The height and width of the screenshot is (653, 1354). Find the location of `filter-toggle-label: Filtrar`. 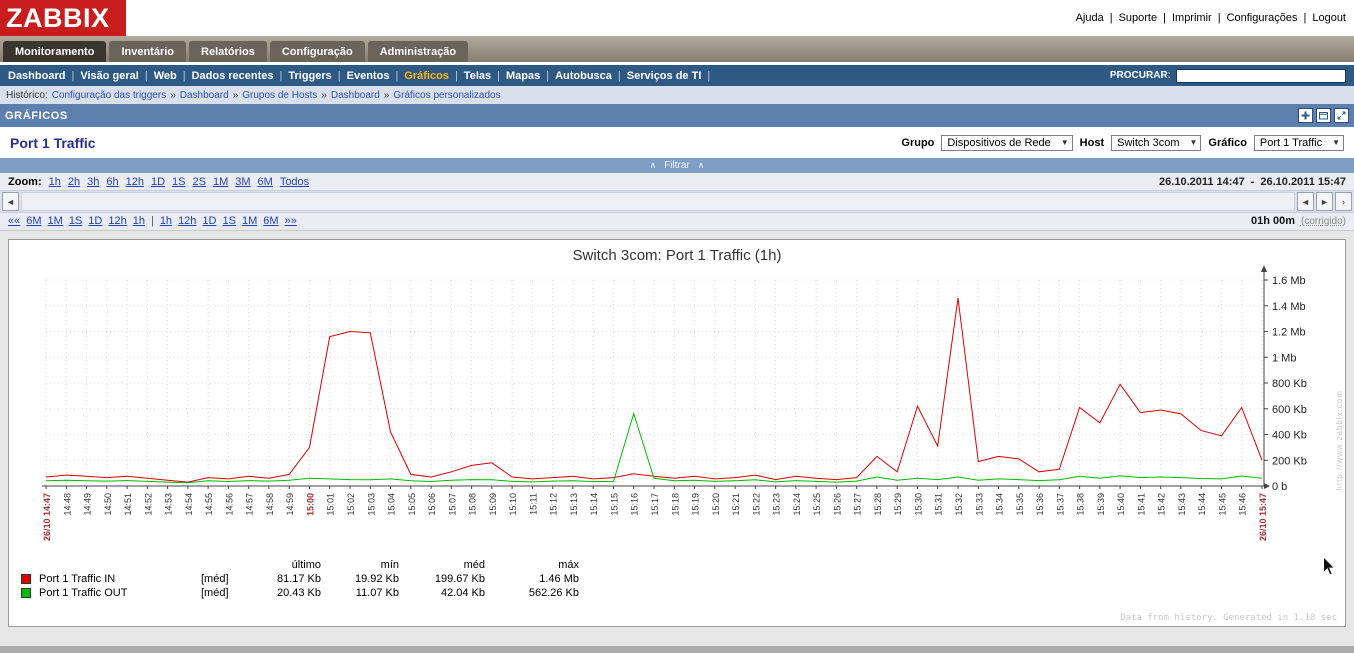

filter-toggle-label: Filtrar is located at coordinates (677, 165).